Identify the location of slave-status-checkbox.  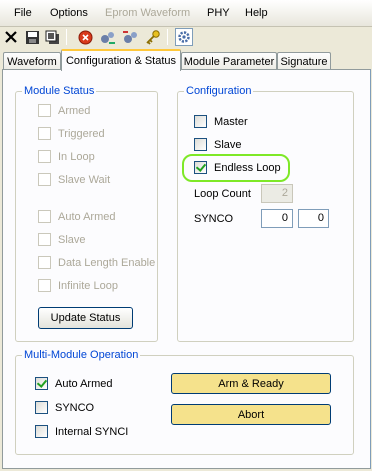
(44, 239).